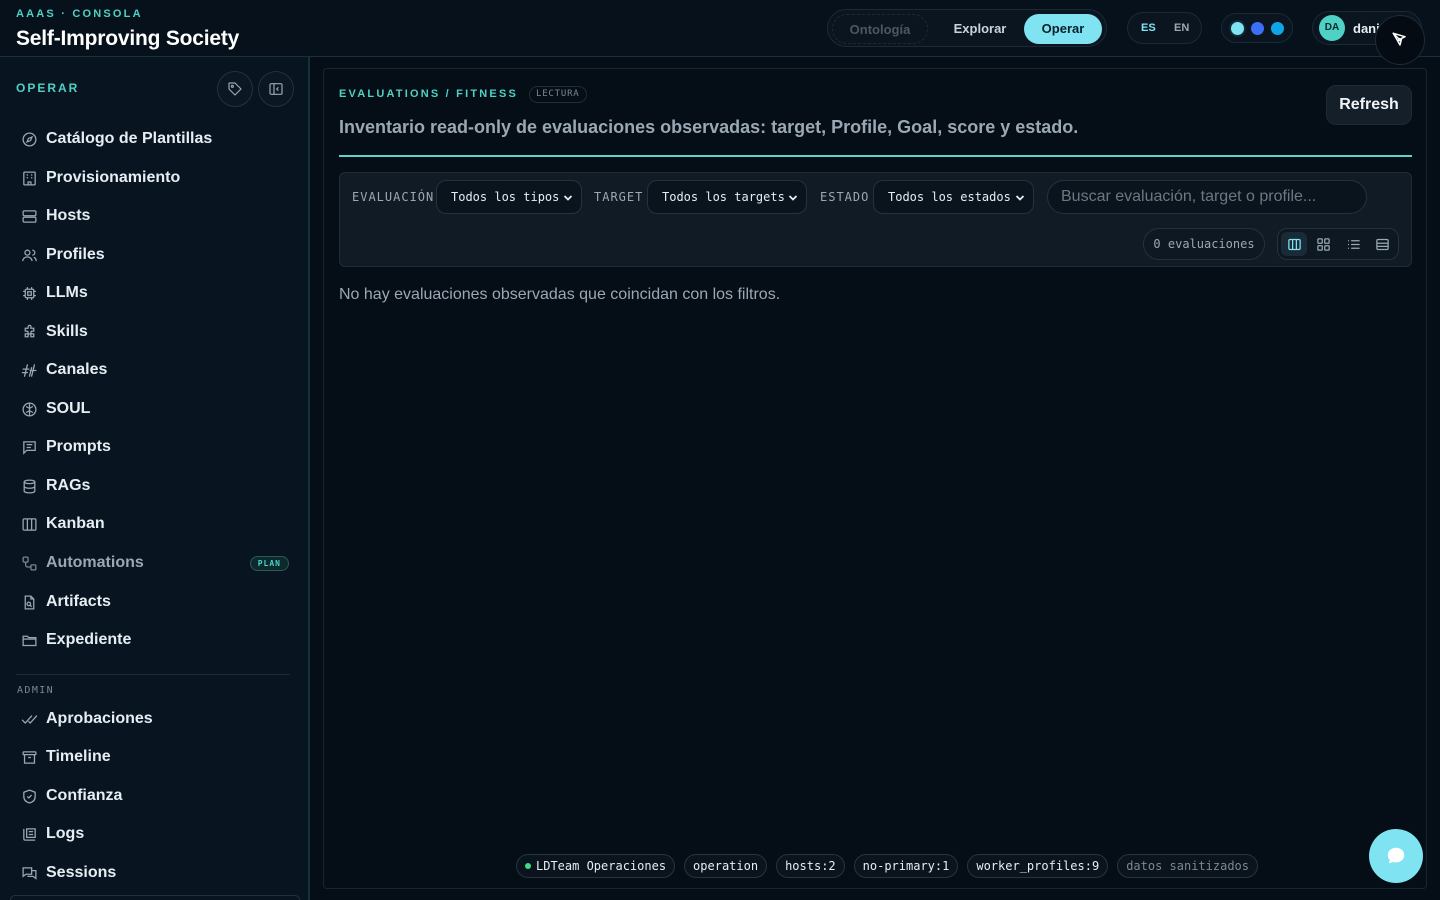  Describe the element at coordinates (29, 216) in the screenshot. I see `server-icon` at that location.